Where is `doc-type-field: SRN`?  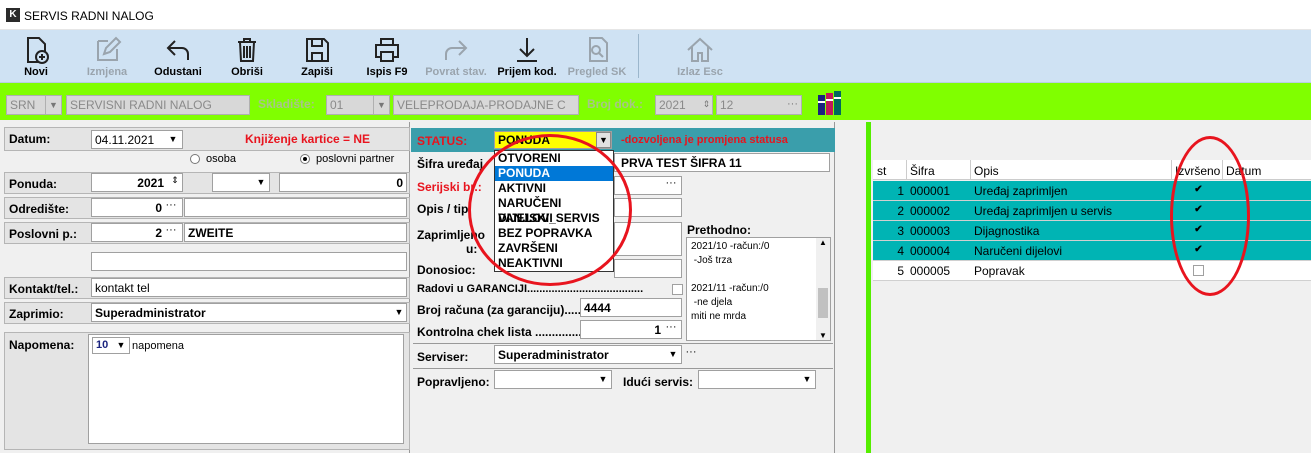
doc-type-field: SRN is located at coordinates (26, 105).